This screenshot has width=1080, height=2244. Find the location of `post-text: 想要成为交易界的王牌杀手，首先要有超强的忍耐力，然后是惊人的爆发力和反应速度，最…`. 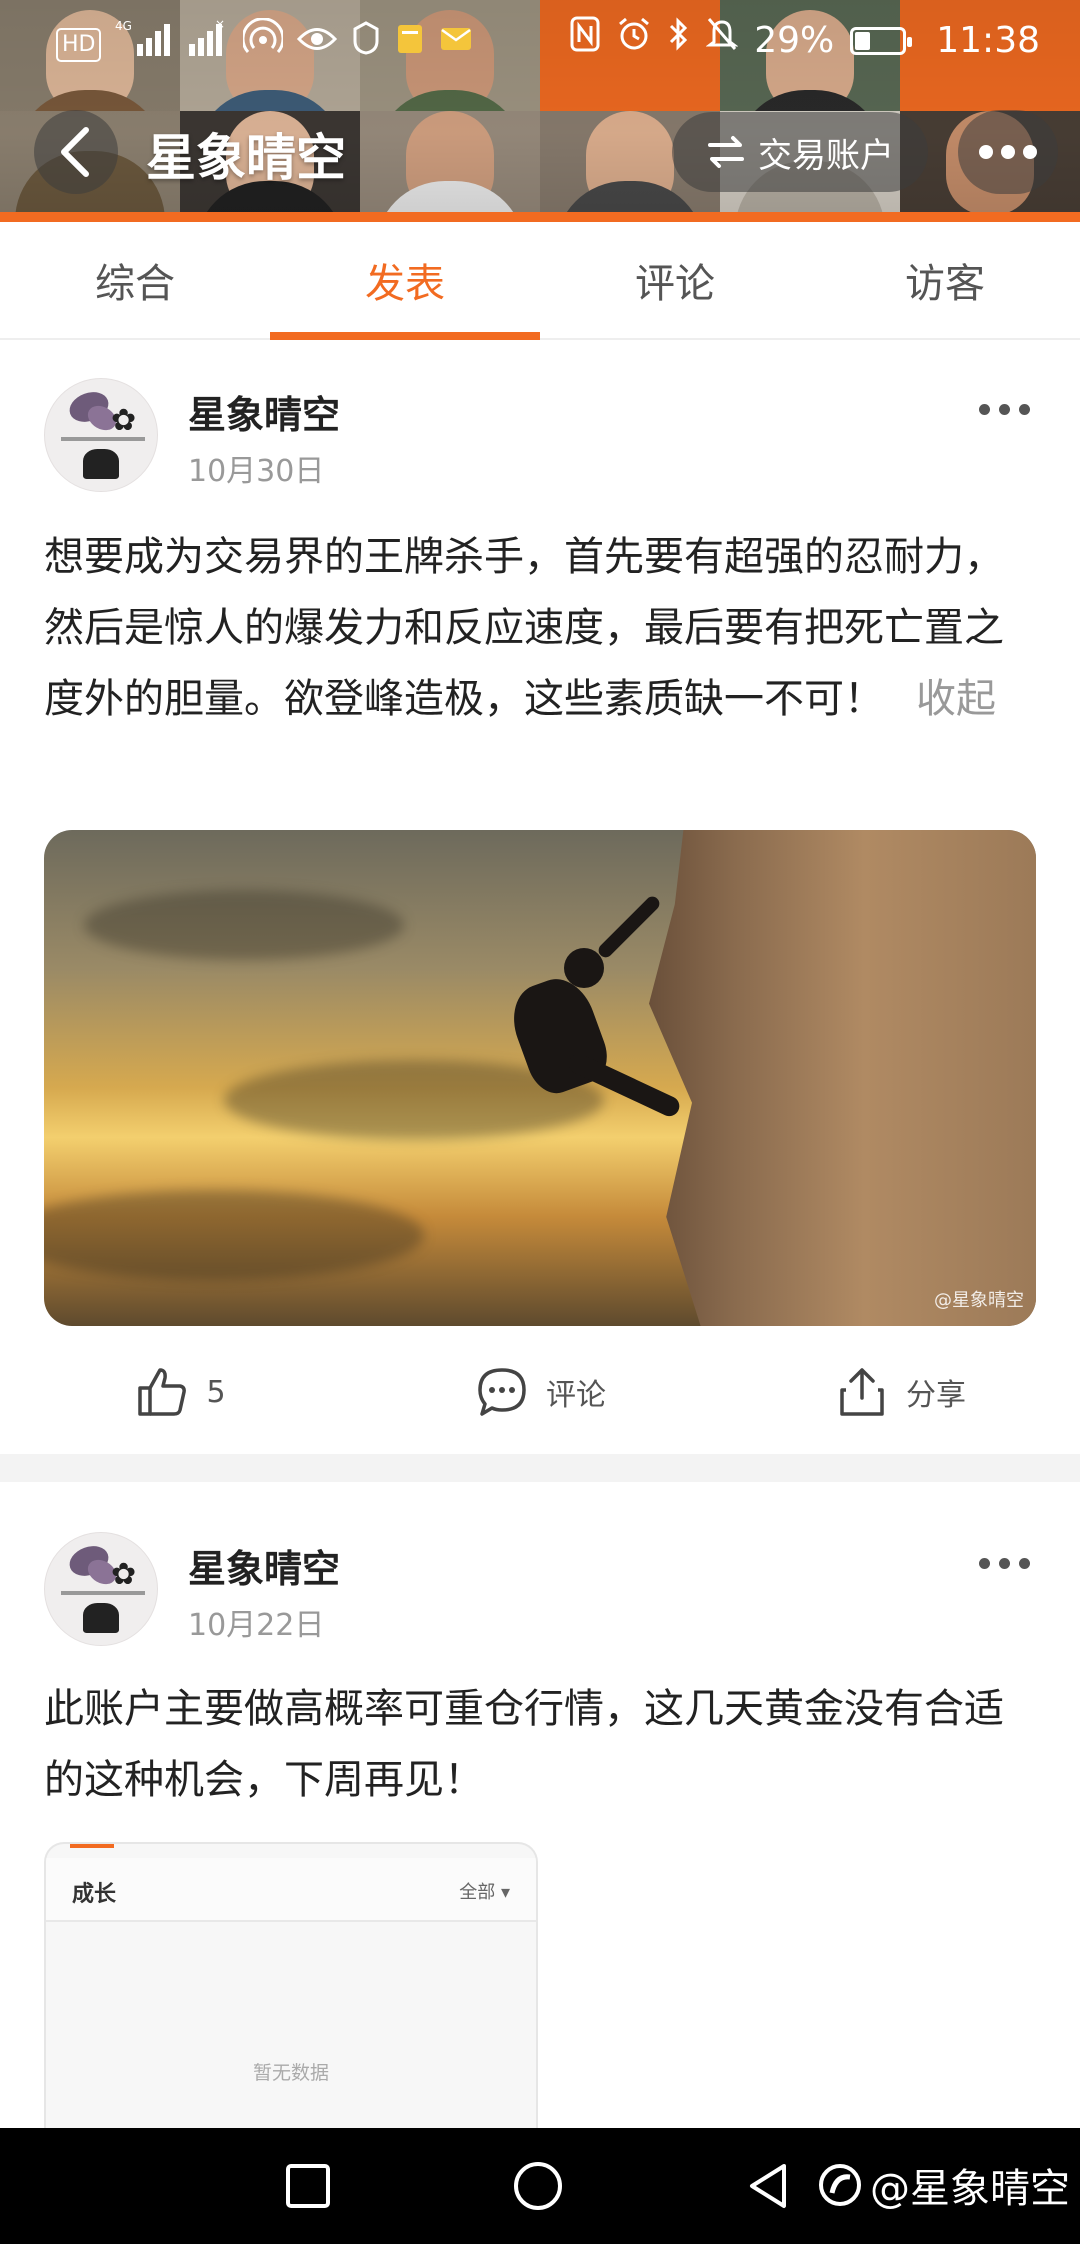

post-text: 想要成为交易界的王牌杀手，首先要有超强的忍耐力，然后是惊人的爆发力和反应速度，最… is located at coordinates (542, 628).